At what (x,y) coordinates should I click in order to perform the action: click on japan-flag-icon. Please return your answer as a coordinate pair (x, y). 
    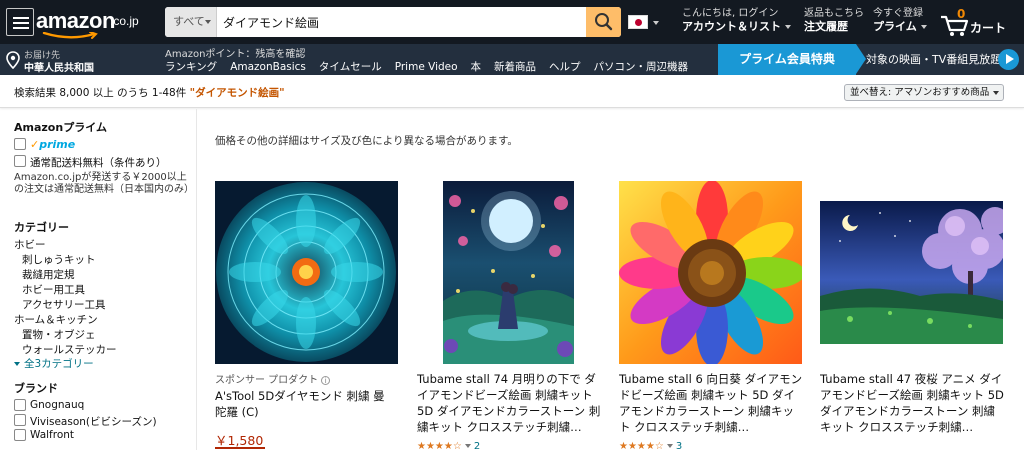
    Looking at the image, I should click on (638, 22).